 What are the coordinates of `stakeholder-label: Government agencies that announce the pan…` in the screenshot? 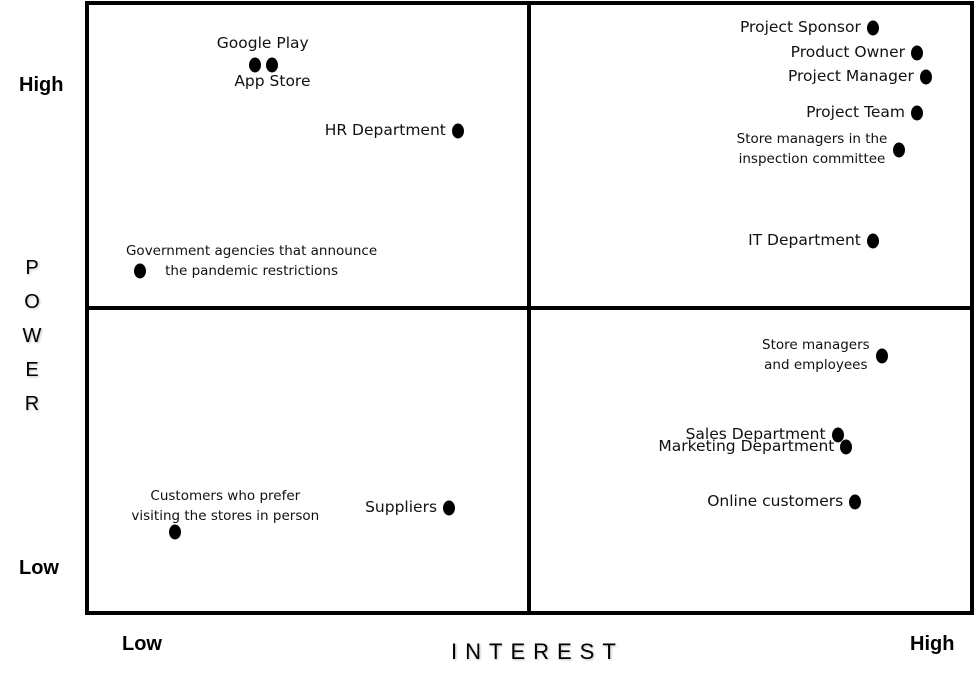 It's located at (251, 261).